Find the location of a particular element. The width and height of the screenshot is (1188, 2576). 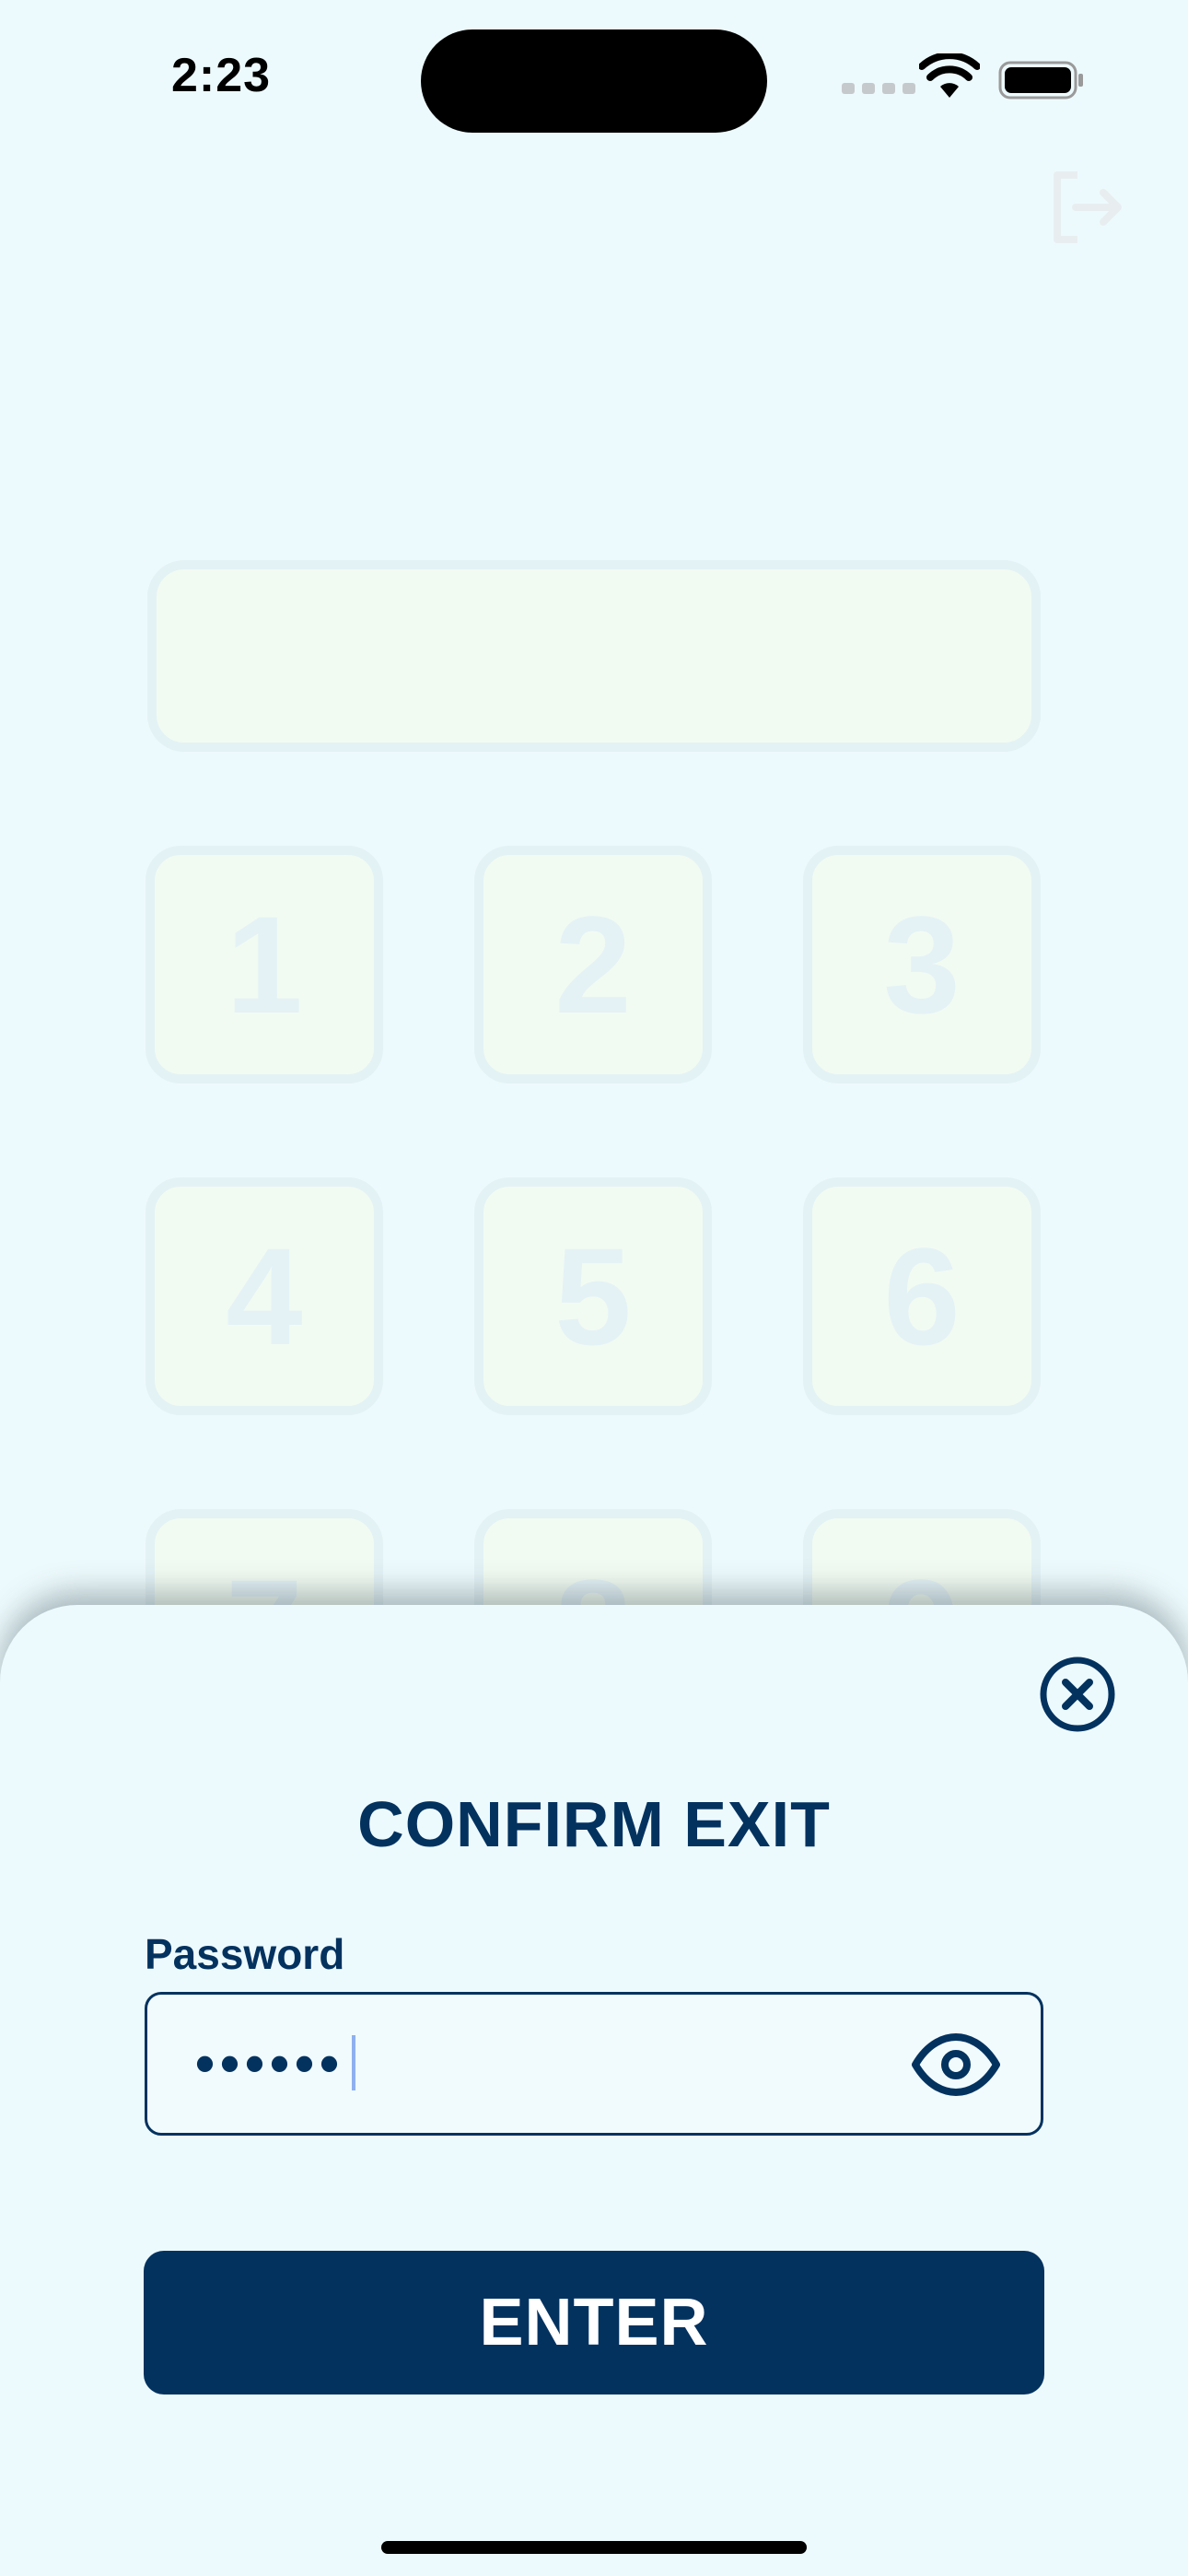

text-caret is located at coordinates (353, 2062).